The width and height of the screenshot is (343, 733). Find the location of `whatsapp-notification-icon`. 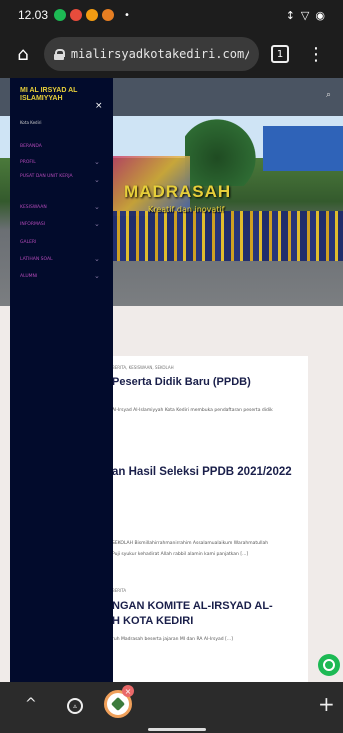

whatsapp-notification-icon is located at coordinates (60, 15).